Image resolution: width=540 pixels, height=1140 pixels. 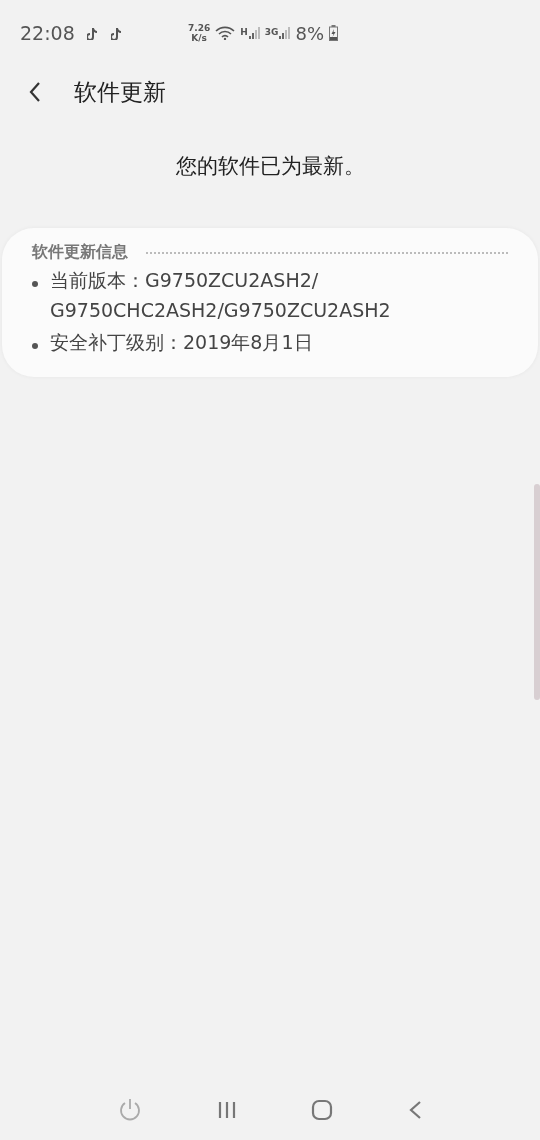 What do you see at coordinates (199, 38) in the screenshot?
I see `network-speed-unit: K/s` at bounding box center [199, 38].